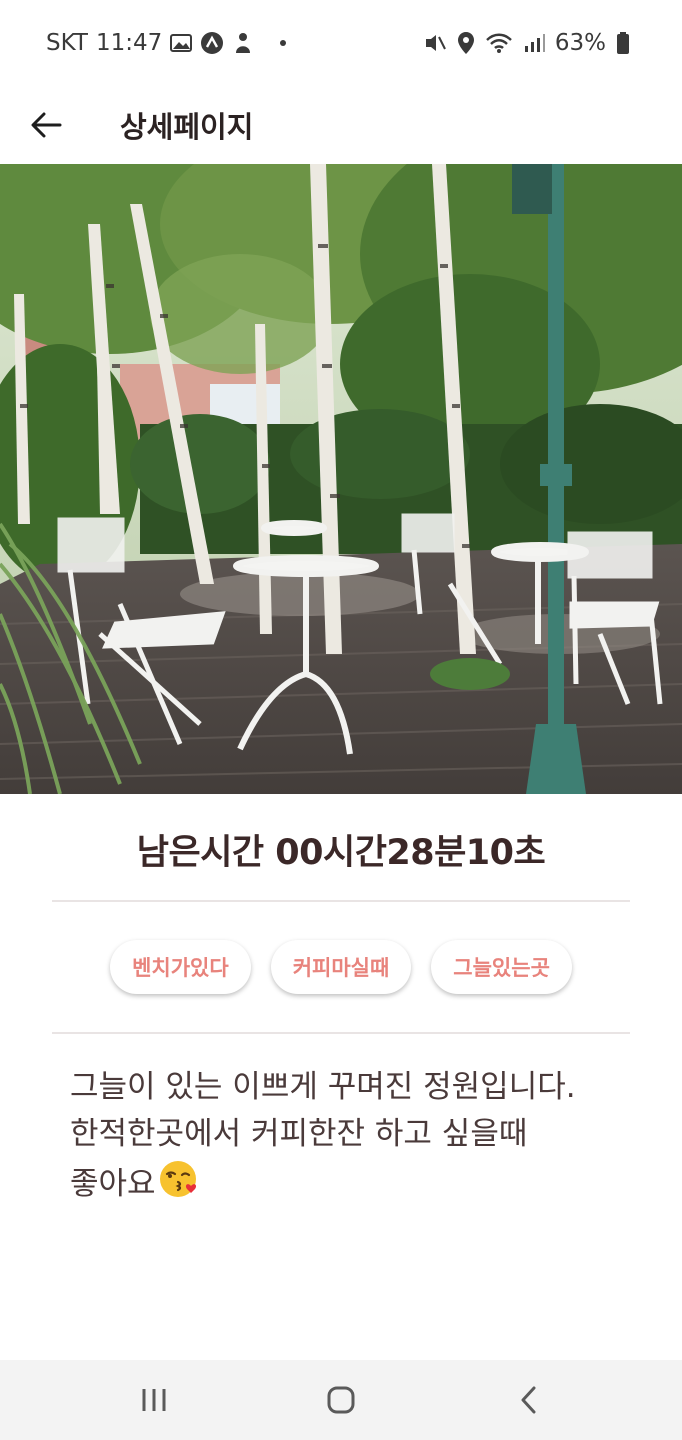 This screenshot has width=682, height=1440. I want to click on status-right: 63%, so click(529, 43).